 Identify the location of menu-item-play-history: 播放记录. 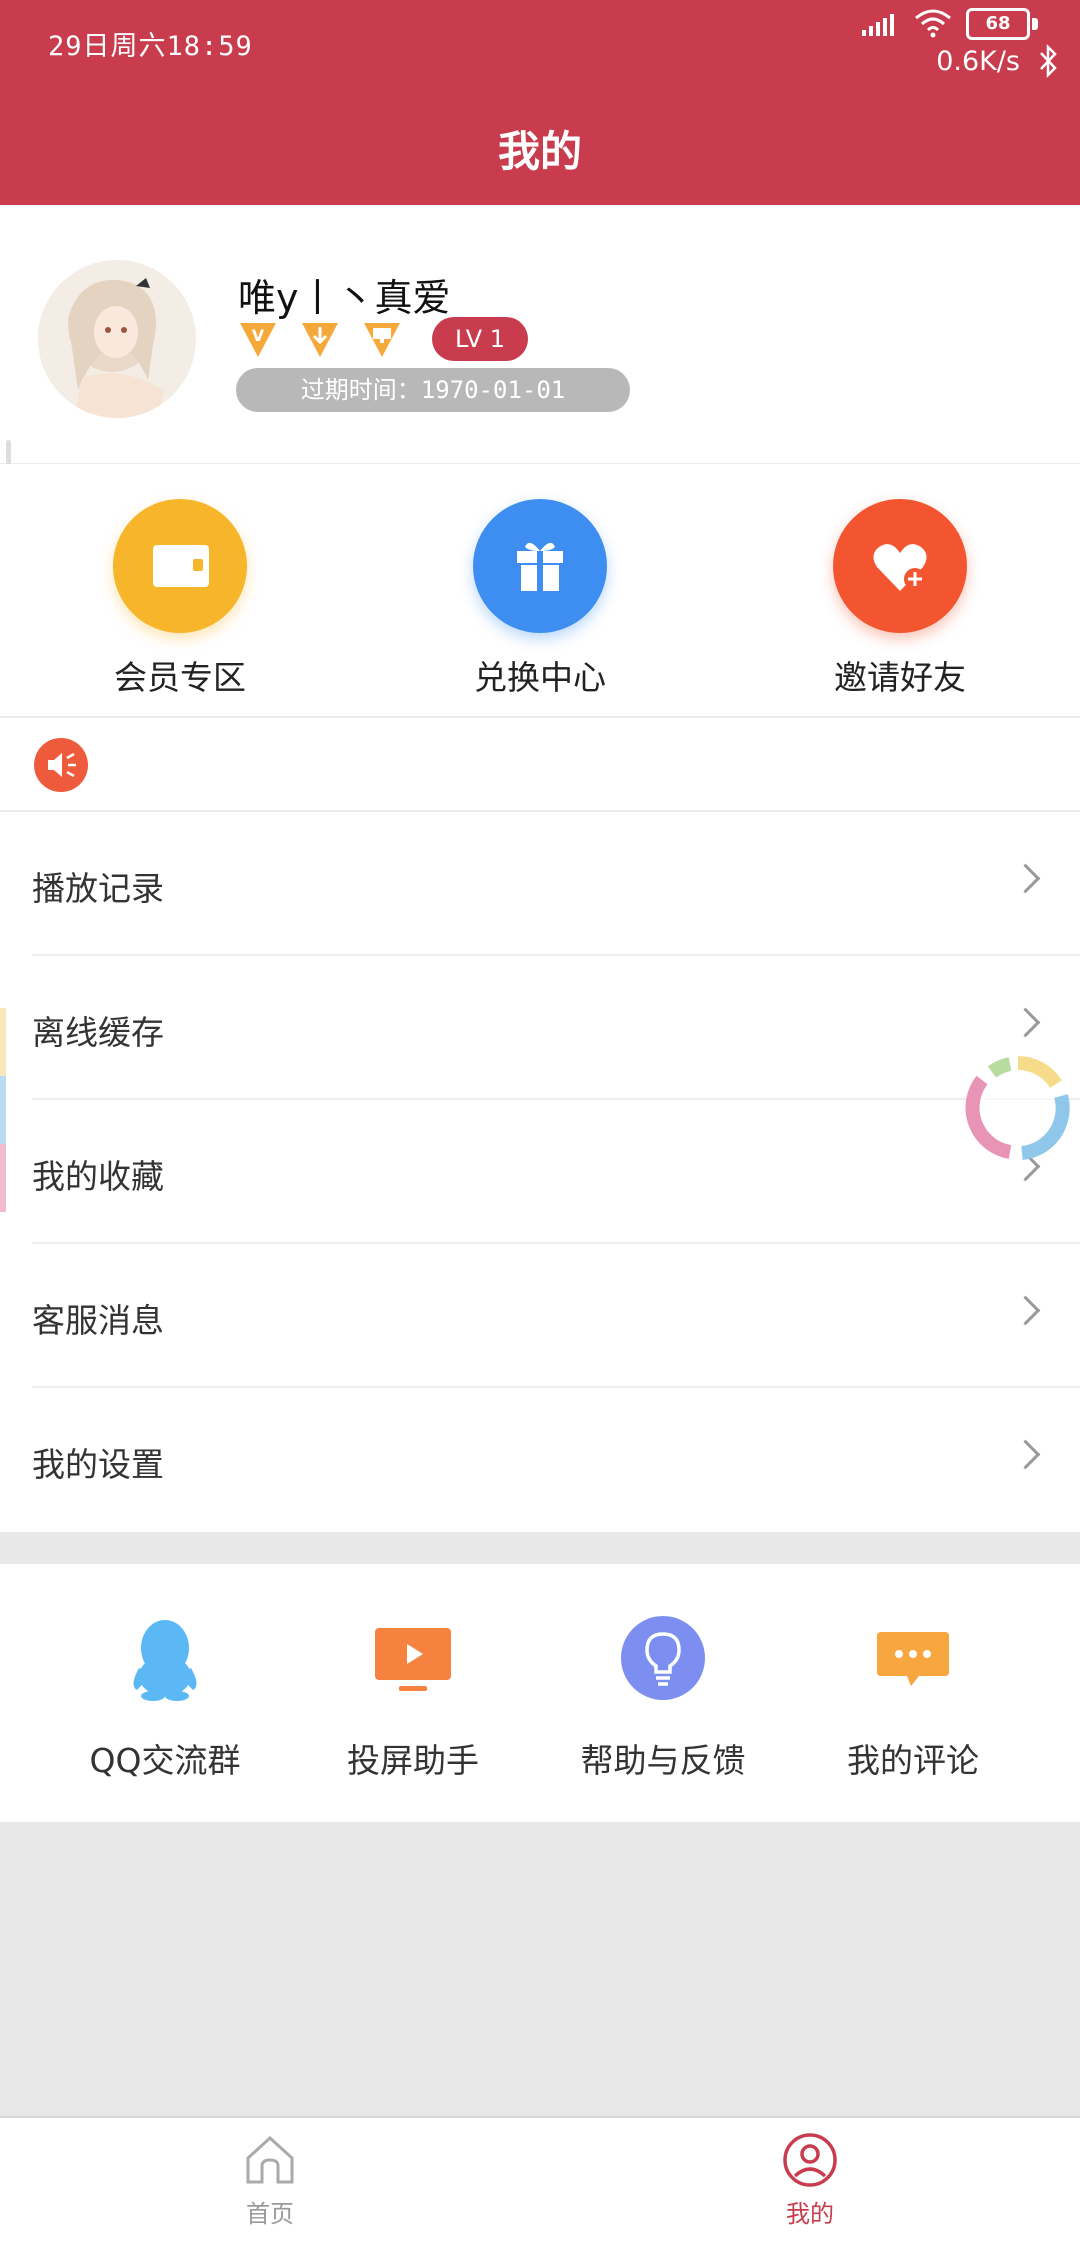
(540, 884).